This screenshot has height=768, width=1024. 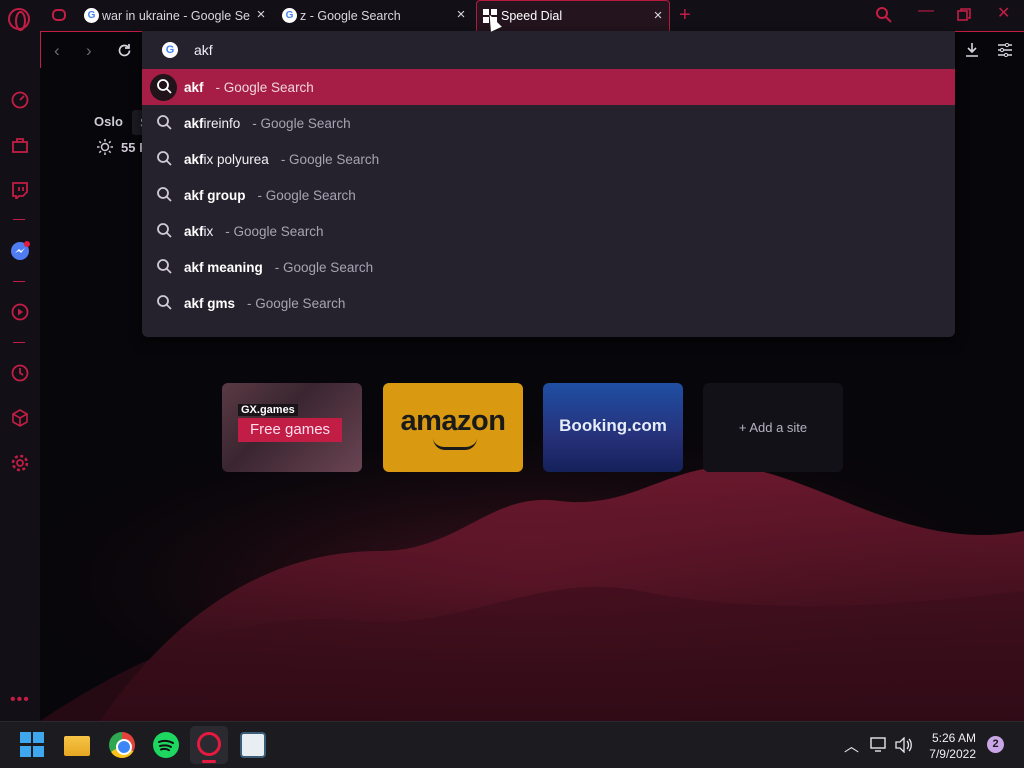 I want to click on add-site-label: + Add a site, so click(x=773, y=427).